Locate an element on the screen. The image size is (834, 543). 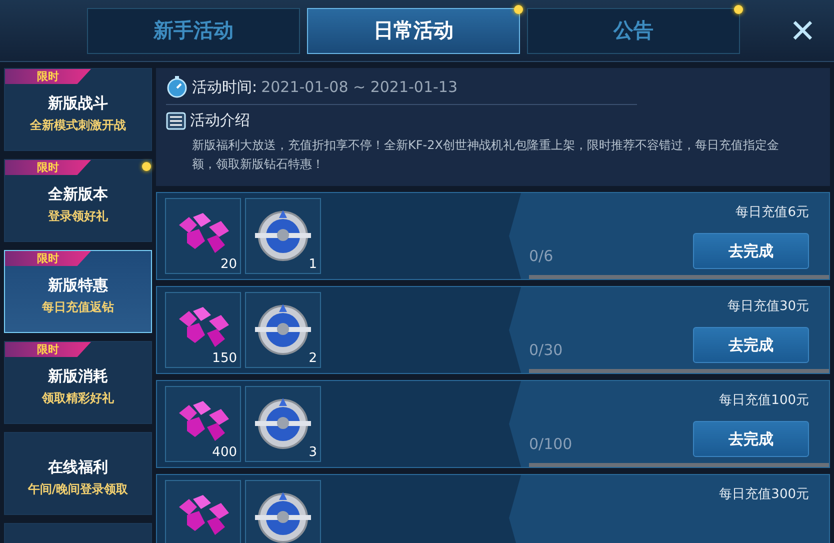
intro-title: 活动介绍 is located at coordinates (220, 120).